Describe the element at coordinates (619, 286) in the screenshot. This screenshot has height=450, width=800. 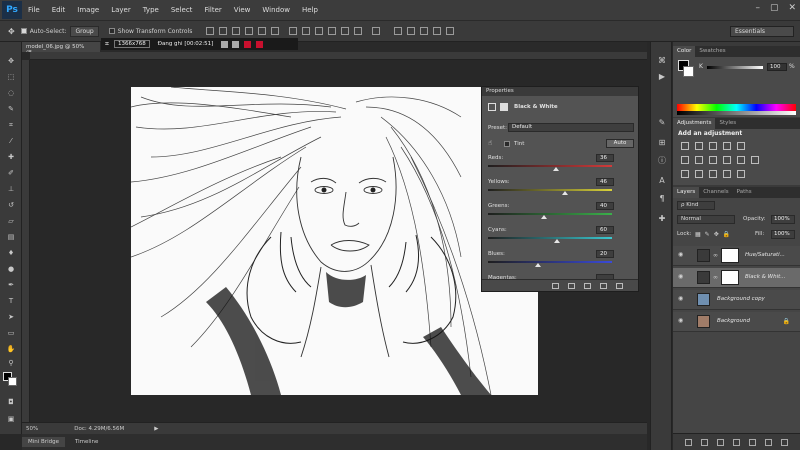
I see `delete-icon` at that location.